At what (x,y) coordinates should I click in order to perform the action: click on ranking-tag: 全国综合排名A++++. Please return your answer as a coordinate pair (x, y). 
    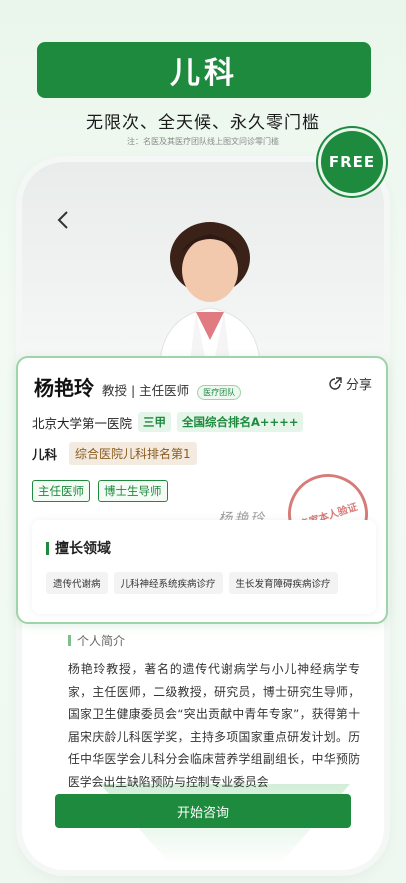
    Looking at the image, I should click on (240, 422).